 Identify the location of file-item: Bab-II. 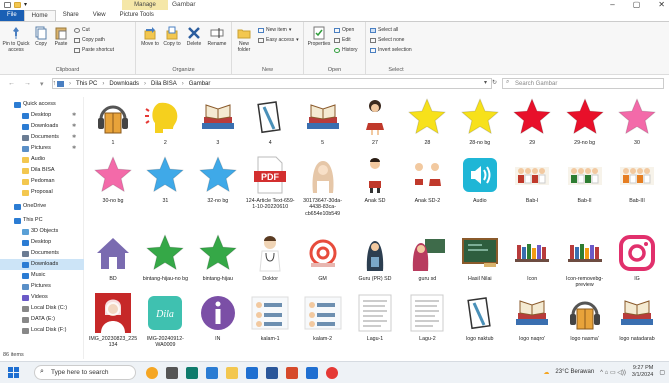
(585, 179).